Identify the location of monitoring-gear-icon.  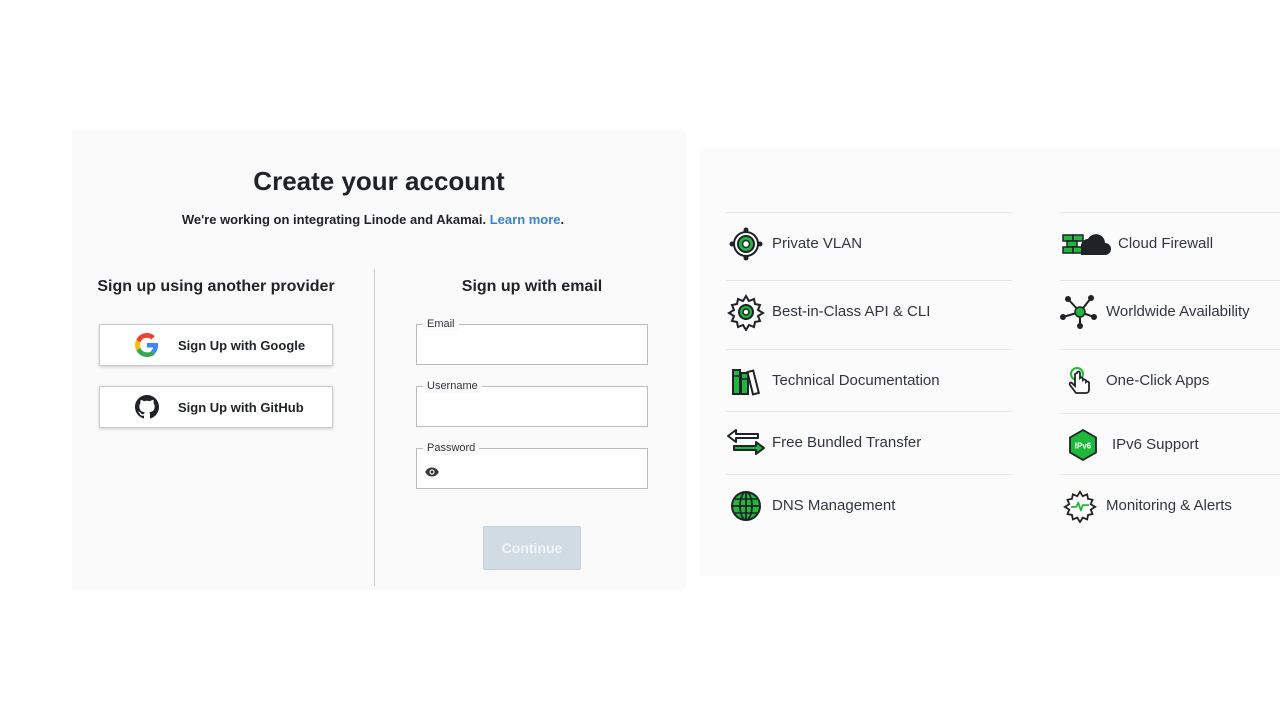
(1080, 506).